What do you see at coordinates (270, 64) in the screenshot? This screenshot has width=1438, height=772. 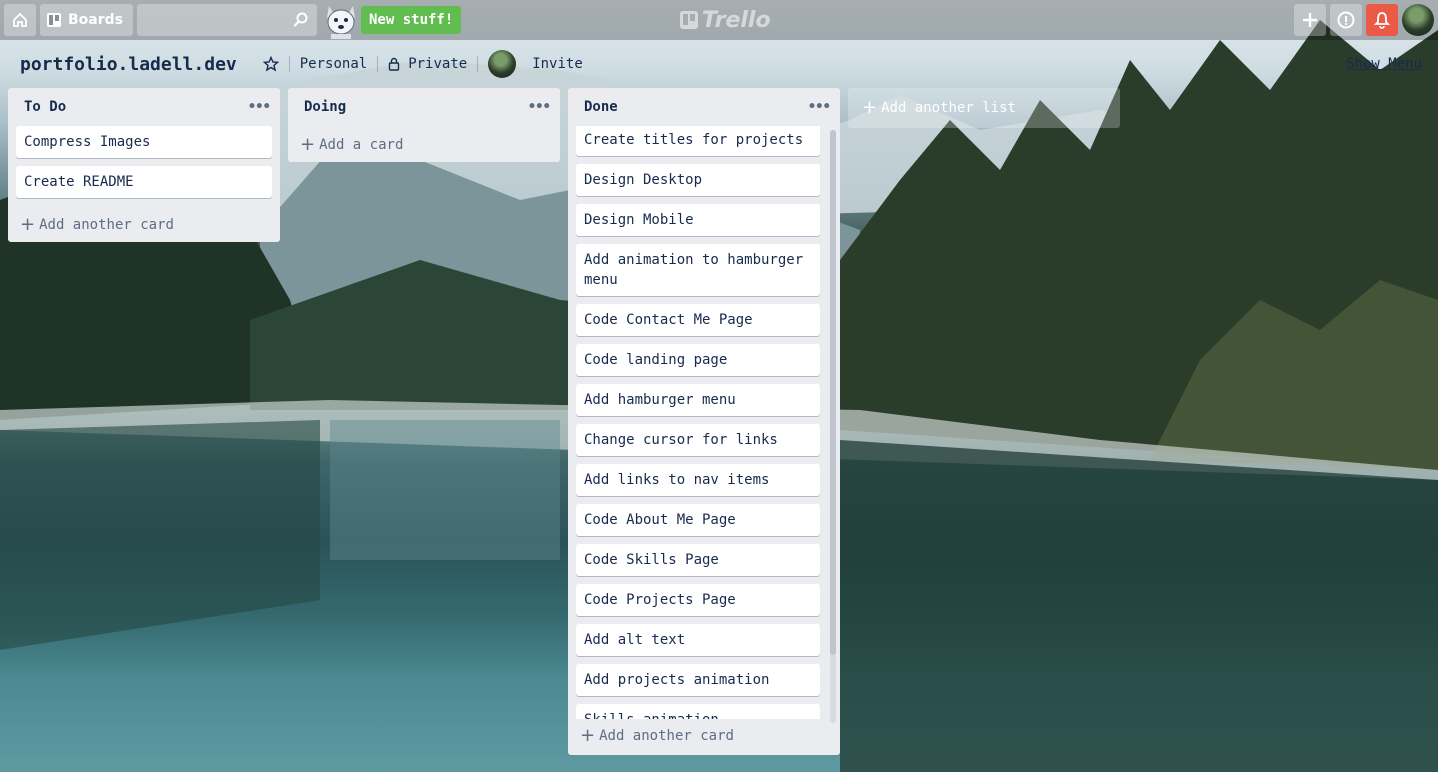 I see `star-icon` at bounding box center [270, 64].